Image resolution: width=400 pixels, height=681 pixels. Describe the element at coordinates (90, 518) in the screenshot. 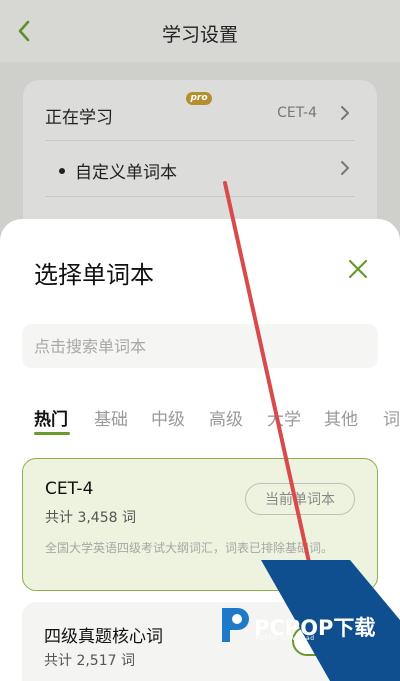

I see `book-word-count: 共计 3,458 词` at that location.